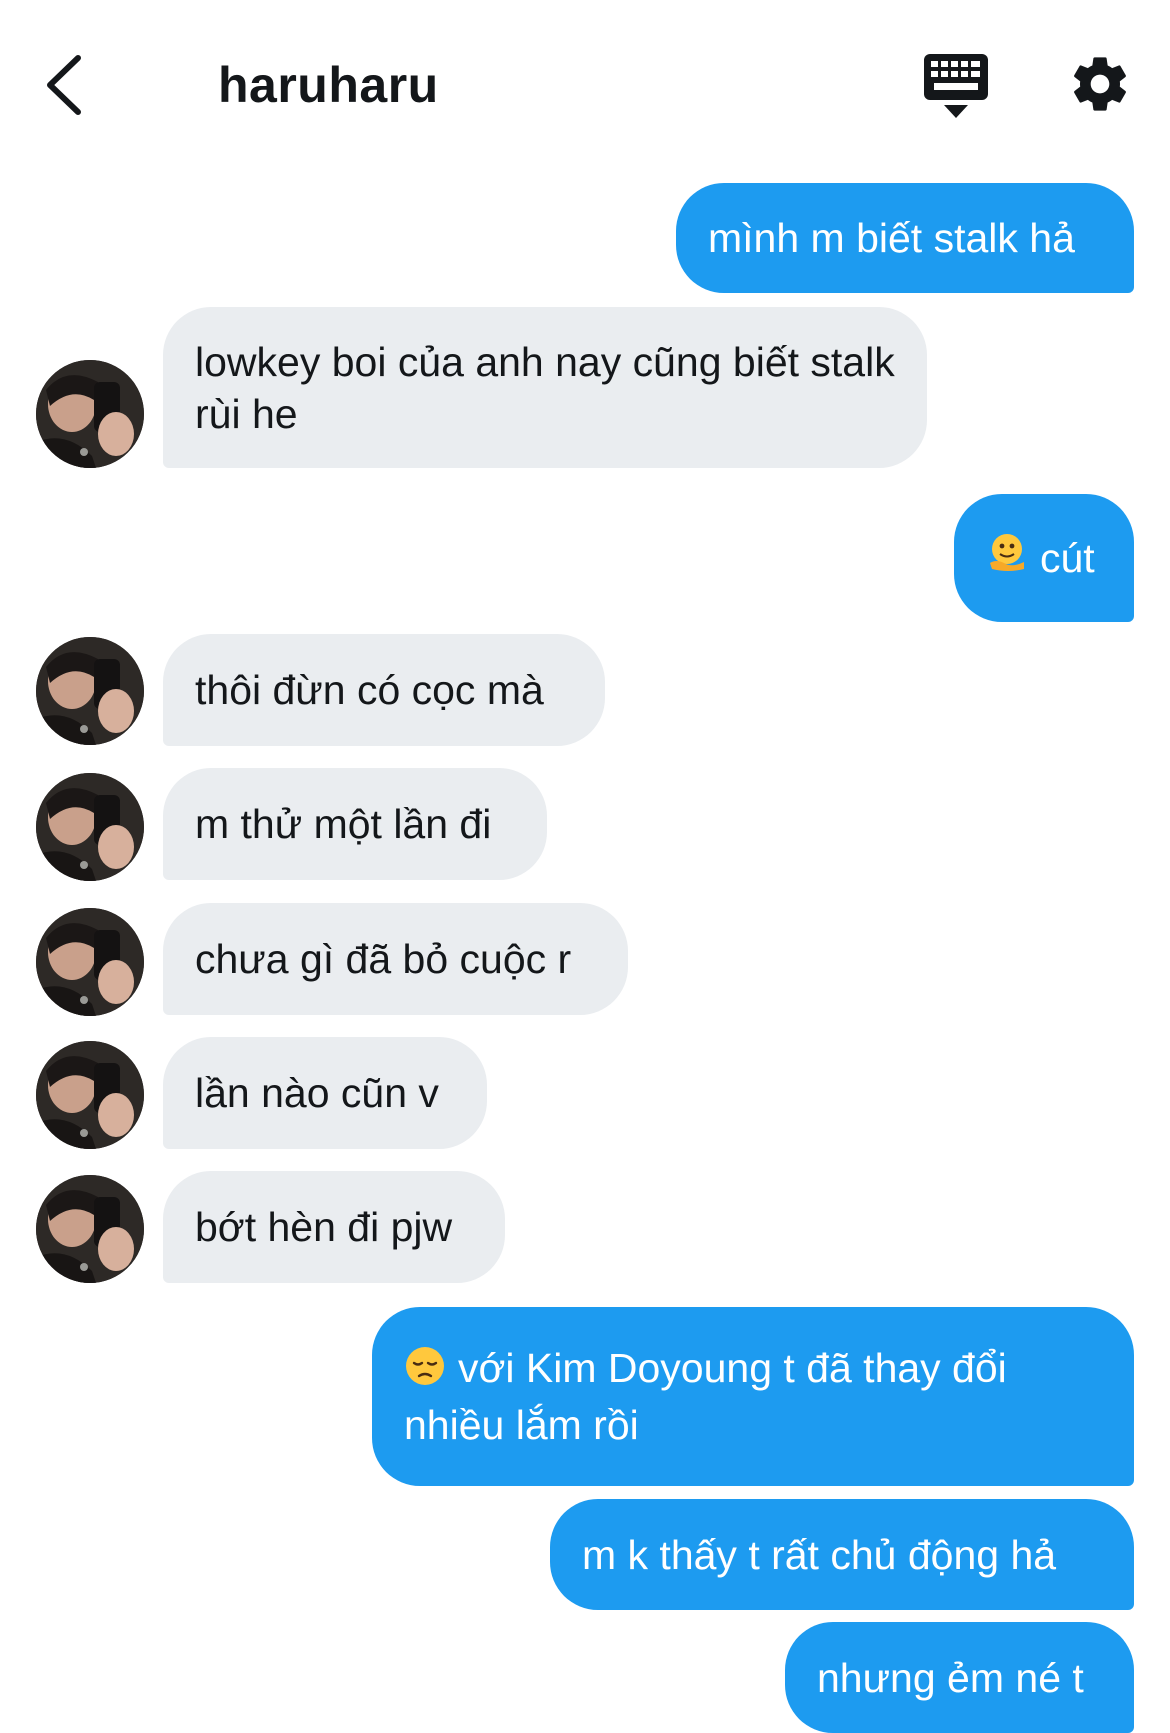  I want to click on message-text: cút, so click(1067, 558).